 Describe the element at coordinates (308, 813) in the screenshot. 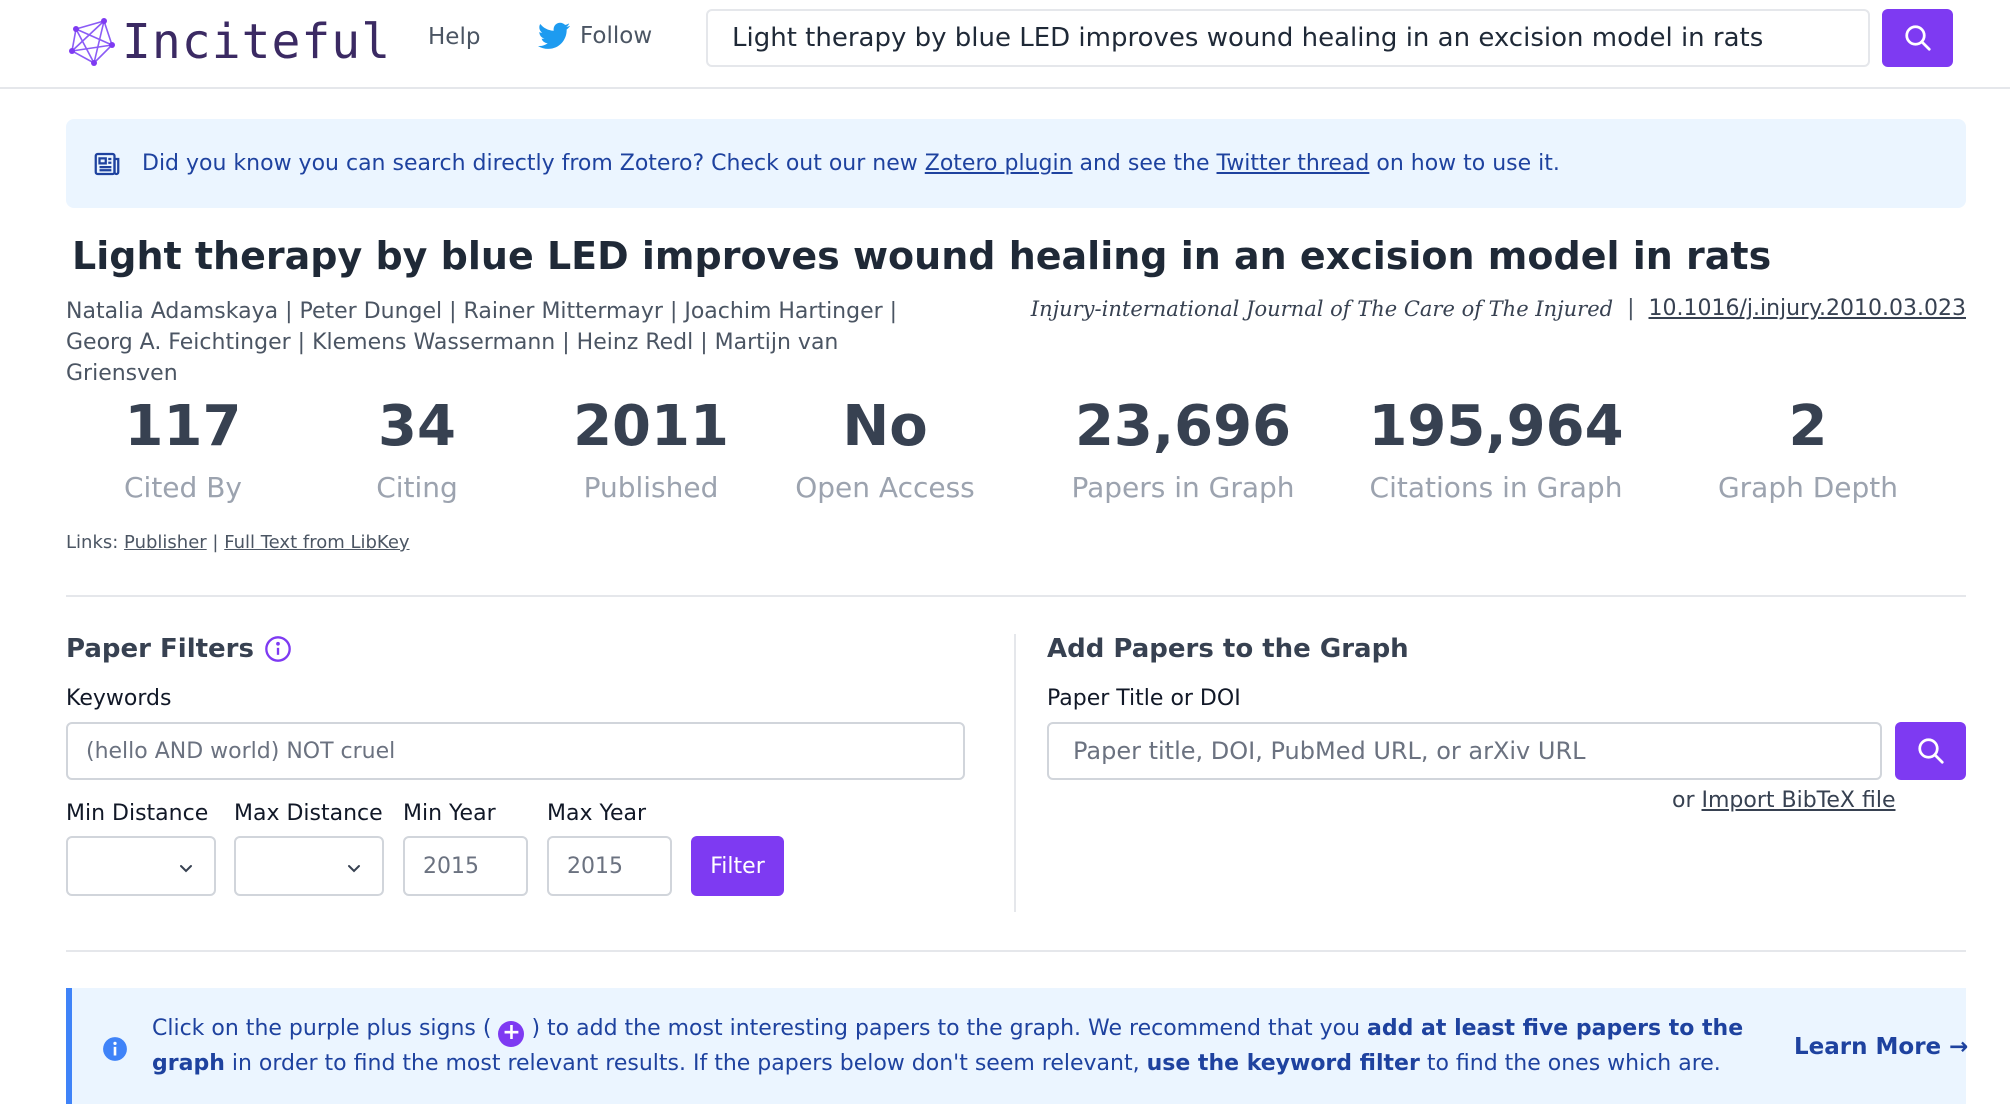

I see `max-distance-label: Max Distance` at that location.